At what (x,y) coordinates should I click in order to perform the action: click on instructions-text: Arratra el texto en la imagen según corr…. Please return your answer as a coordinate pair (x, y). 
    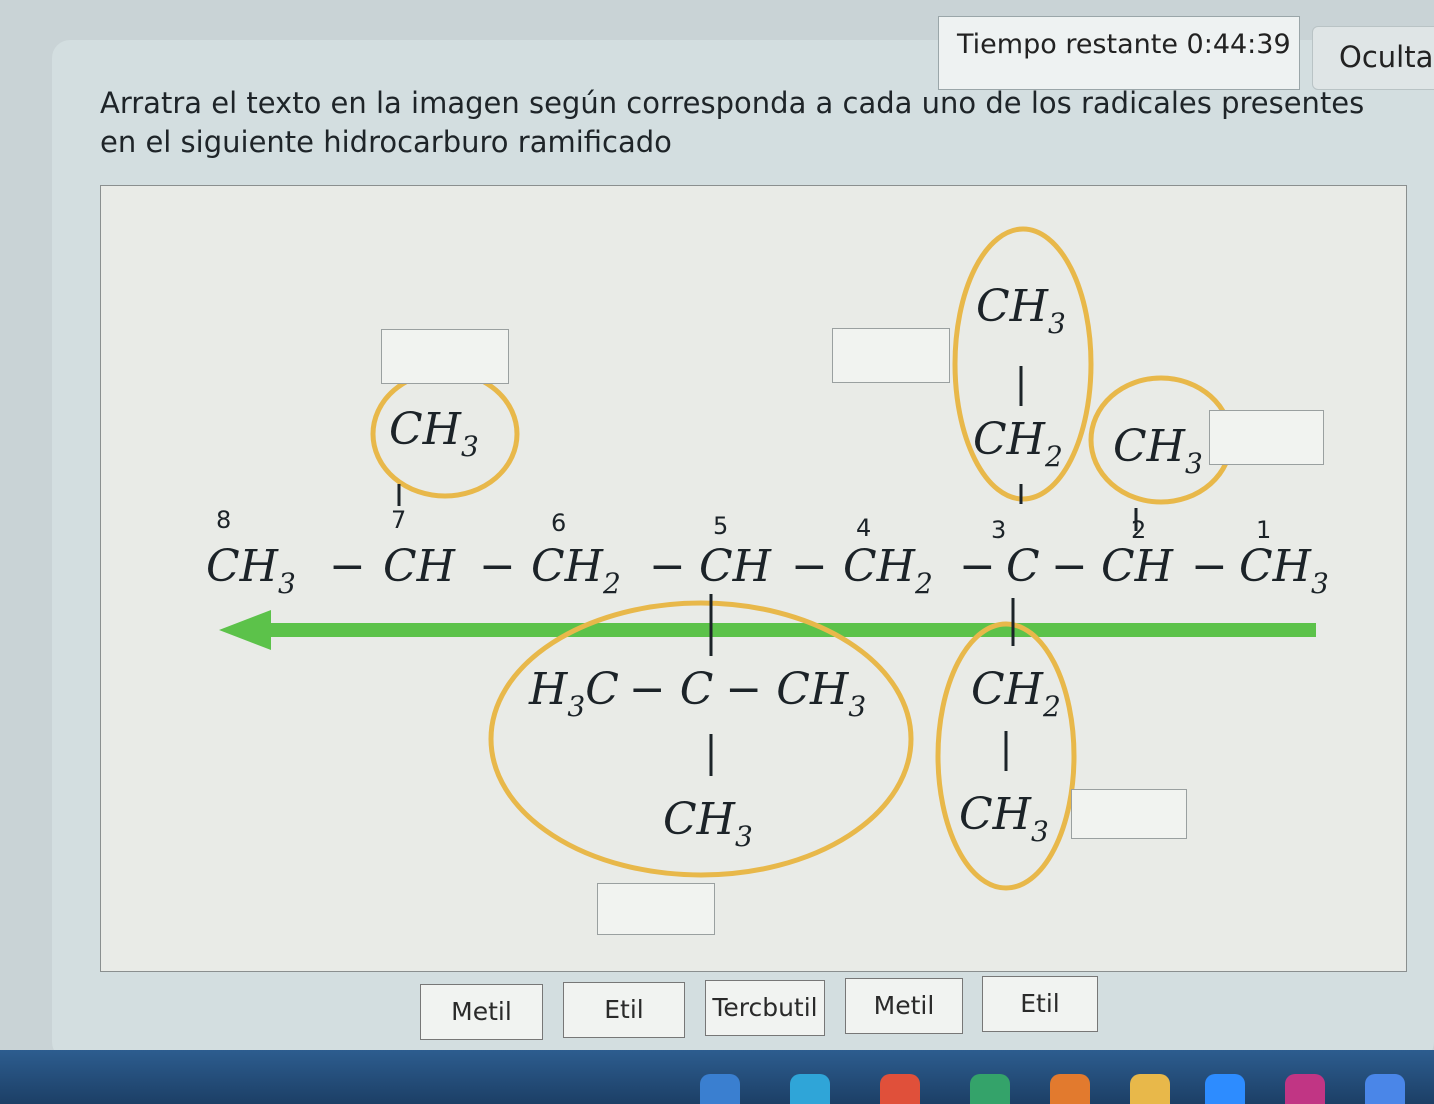
    Looking at the image, I should click on (732, 123).